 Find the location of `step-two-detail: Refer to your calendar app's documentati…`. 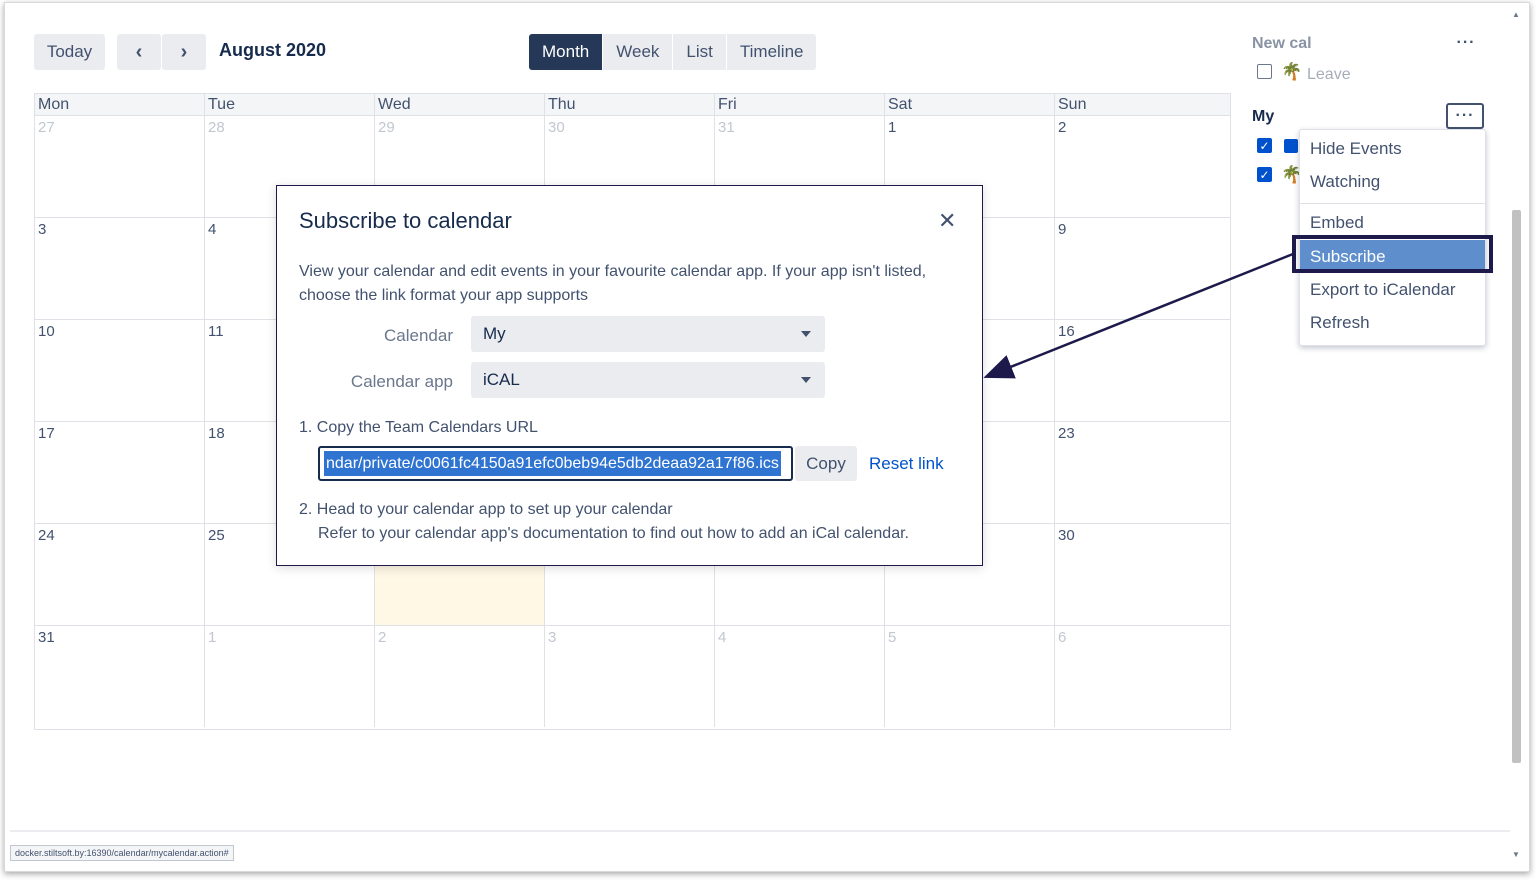

step-two-detail: Refer to your calendar app's documentati… is located at coordinates (613, 533).